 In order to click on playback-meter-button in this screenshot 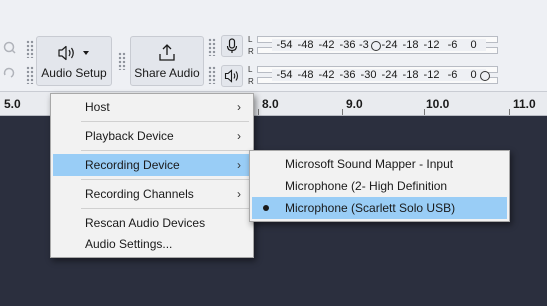, I will do `click(232, 76)`.